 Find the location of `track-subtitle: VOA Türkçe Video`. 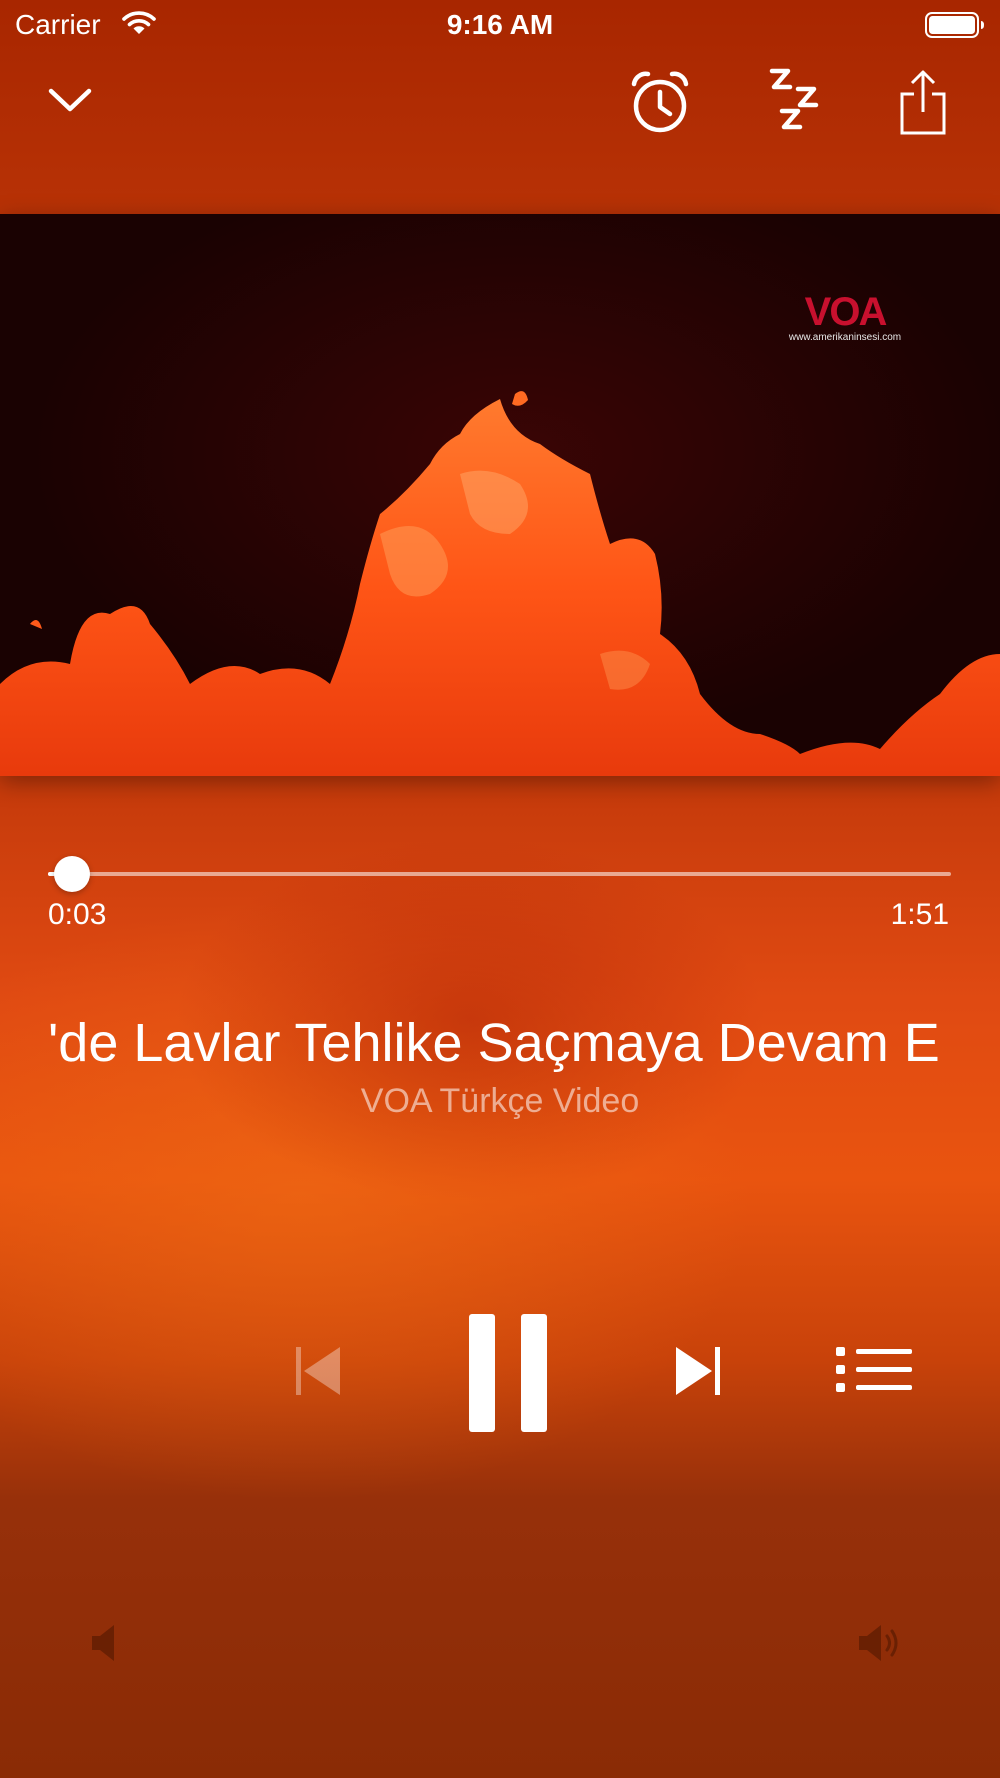

track-subtitle: VOA Türkçe Video is located at coordinates (500, 1101).